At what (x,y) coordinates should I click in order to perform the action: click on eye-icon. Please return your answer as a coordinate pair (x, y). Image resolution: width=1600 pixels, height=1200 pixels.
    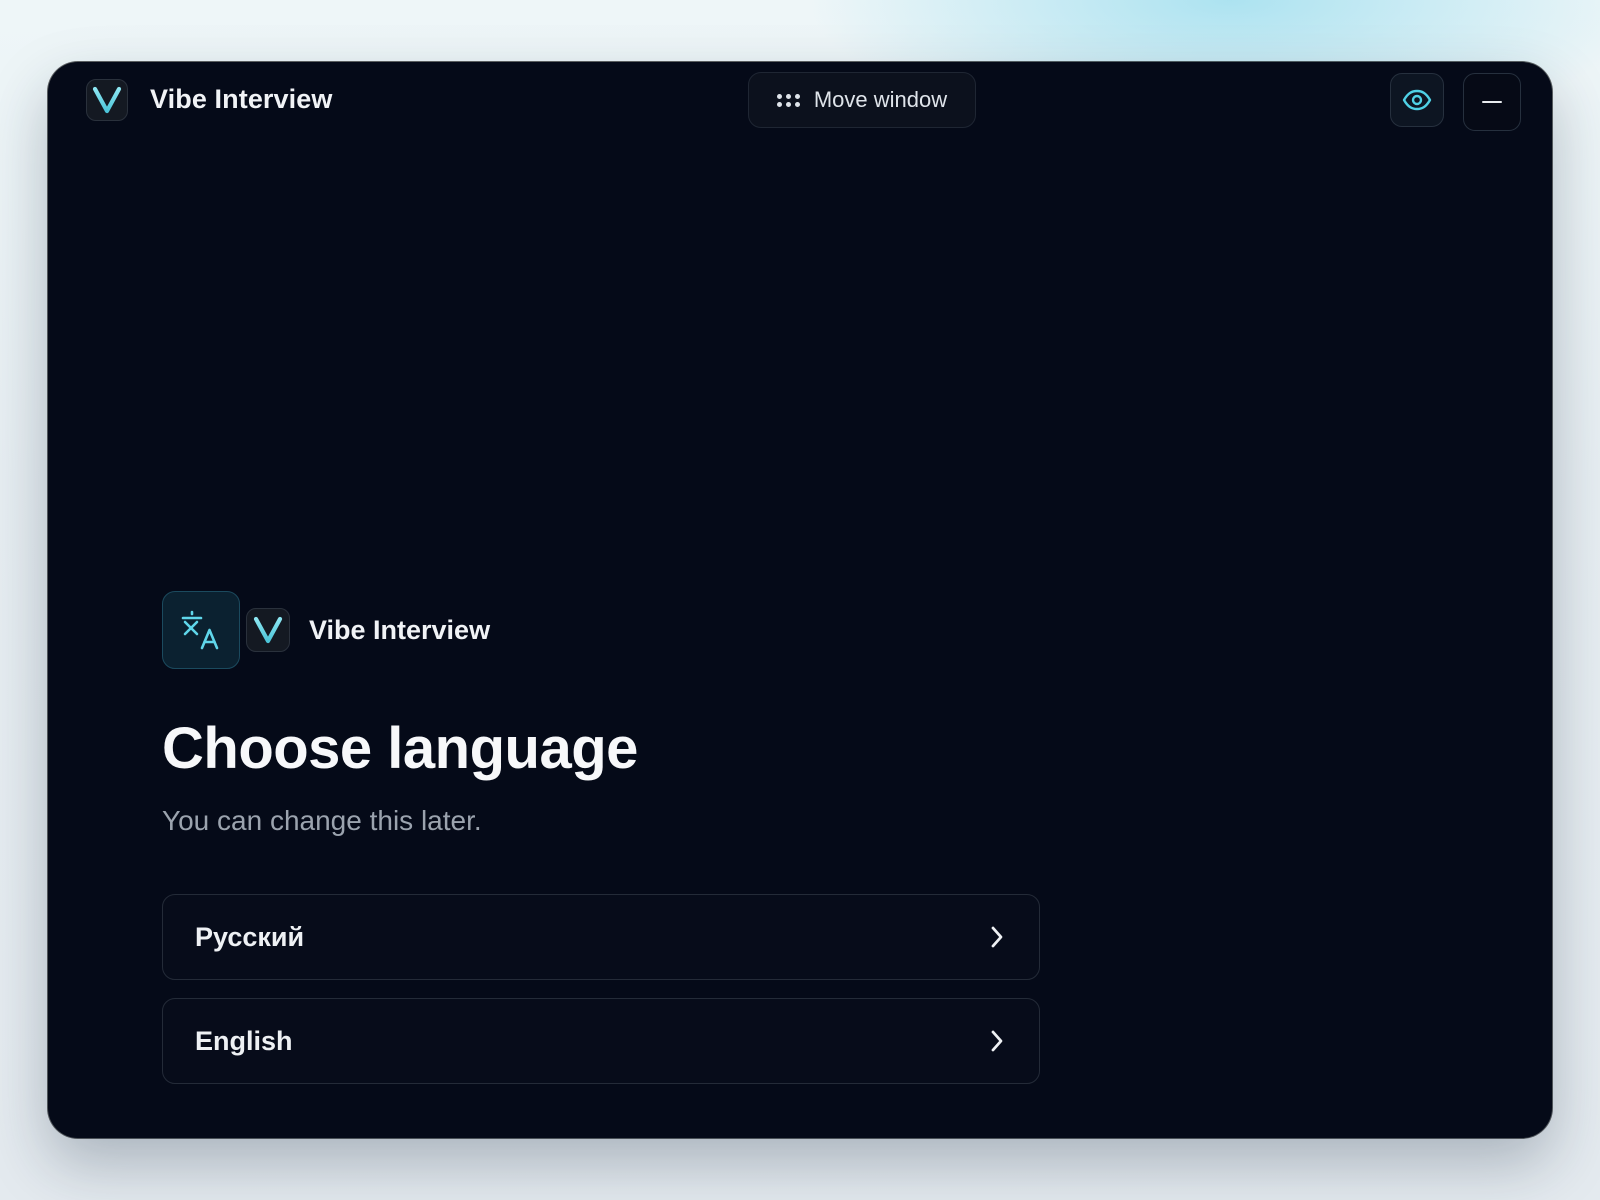
    Looking at the image, I should click on (1417, 100).